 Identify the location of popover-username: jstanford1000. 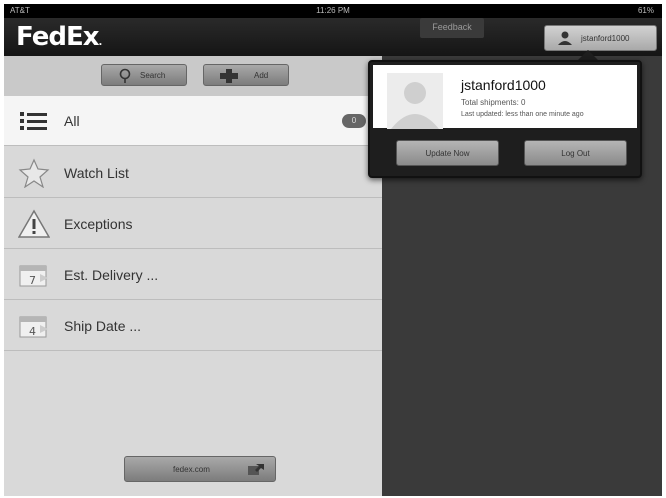
(503, 85).